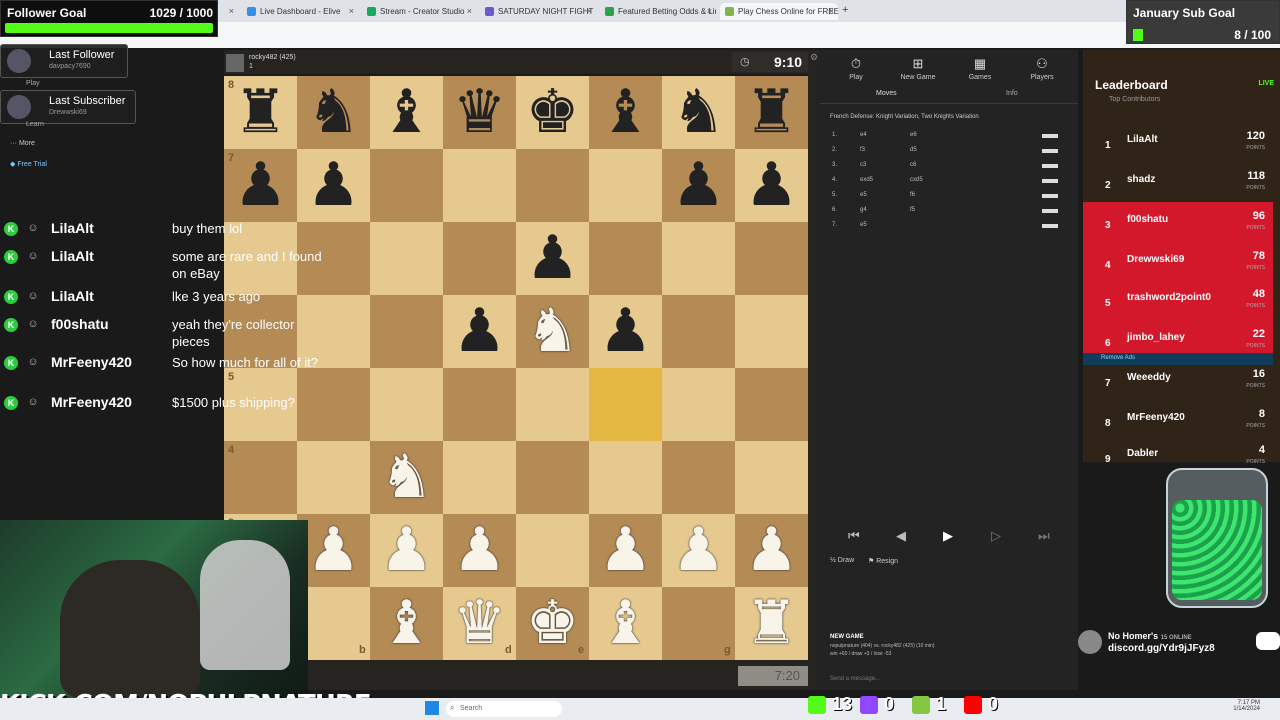 The height and width of the screenshot is (720, 1280). Describe the element at coordinates (479, 404) in the screenshot. I see `square-d4` at that location.